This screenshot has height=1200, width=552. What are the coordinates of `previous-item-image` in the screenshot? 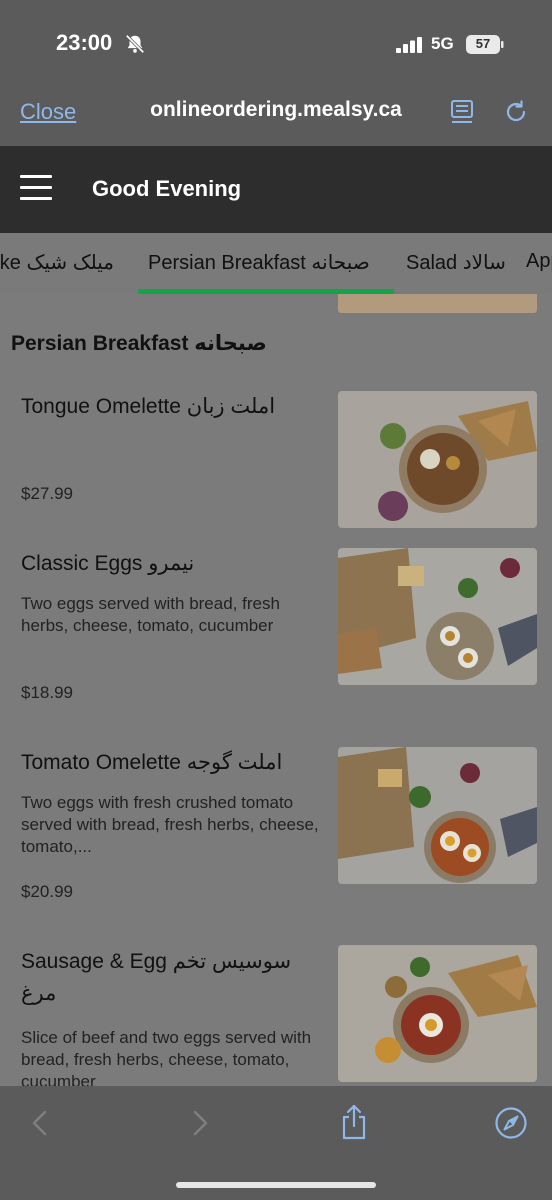 It's located at (437, 303).